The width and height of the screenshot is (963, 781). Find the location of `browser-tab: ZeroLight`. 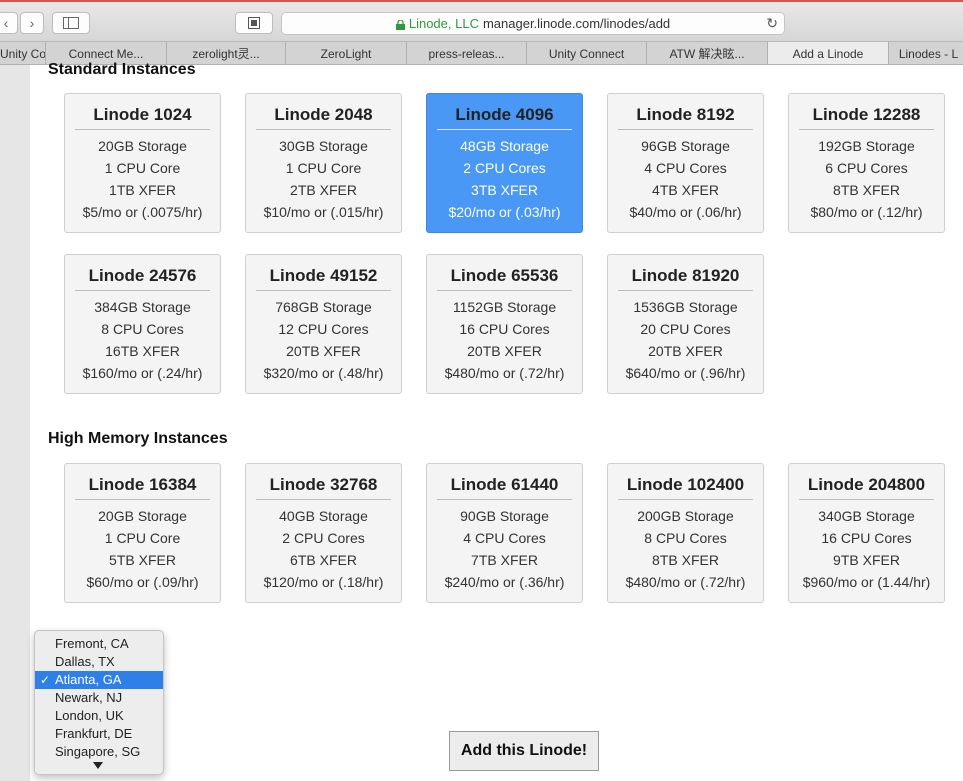

browser-tab: ZeroLight is located at coordinates (346, 53).